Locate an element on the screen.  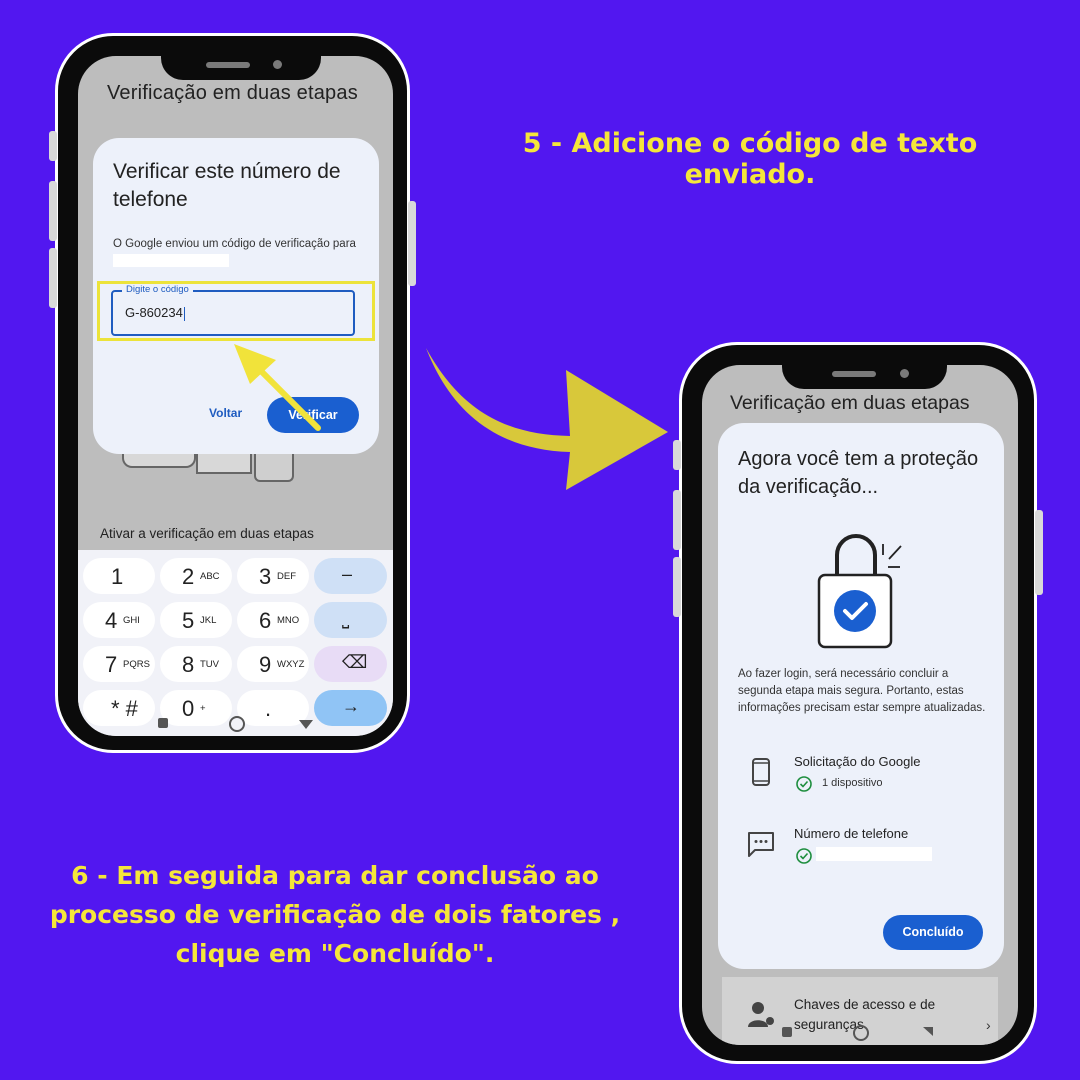
code-input-label: Digite o código is located at coordinates (157, 289).